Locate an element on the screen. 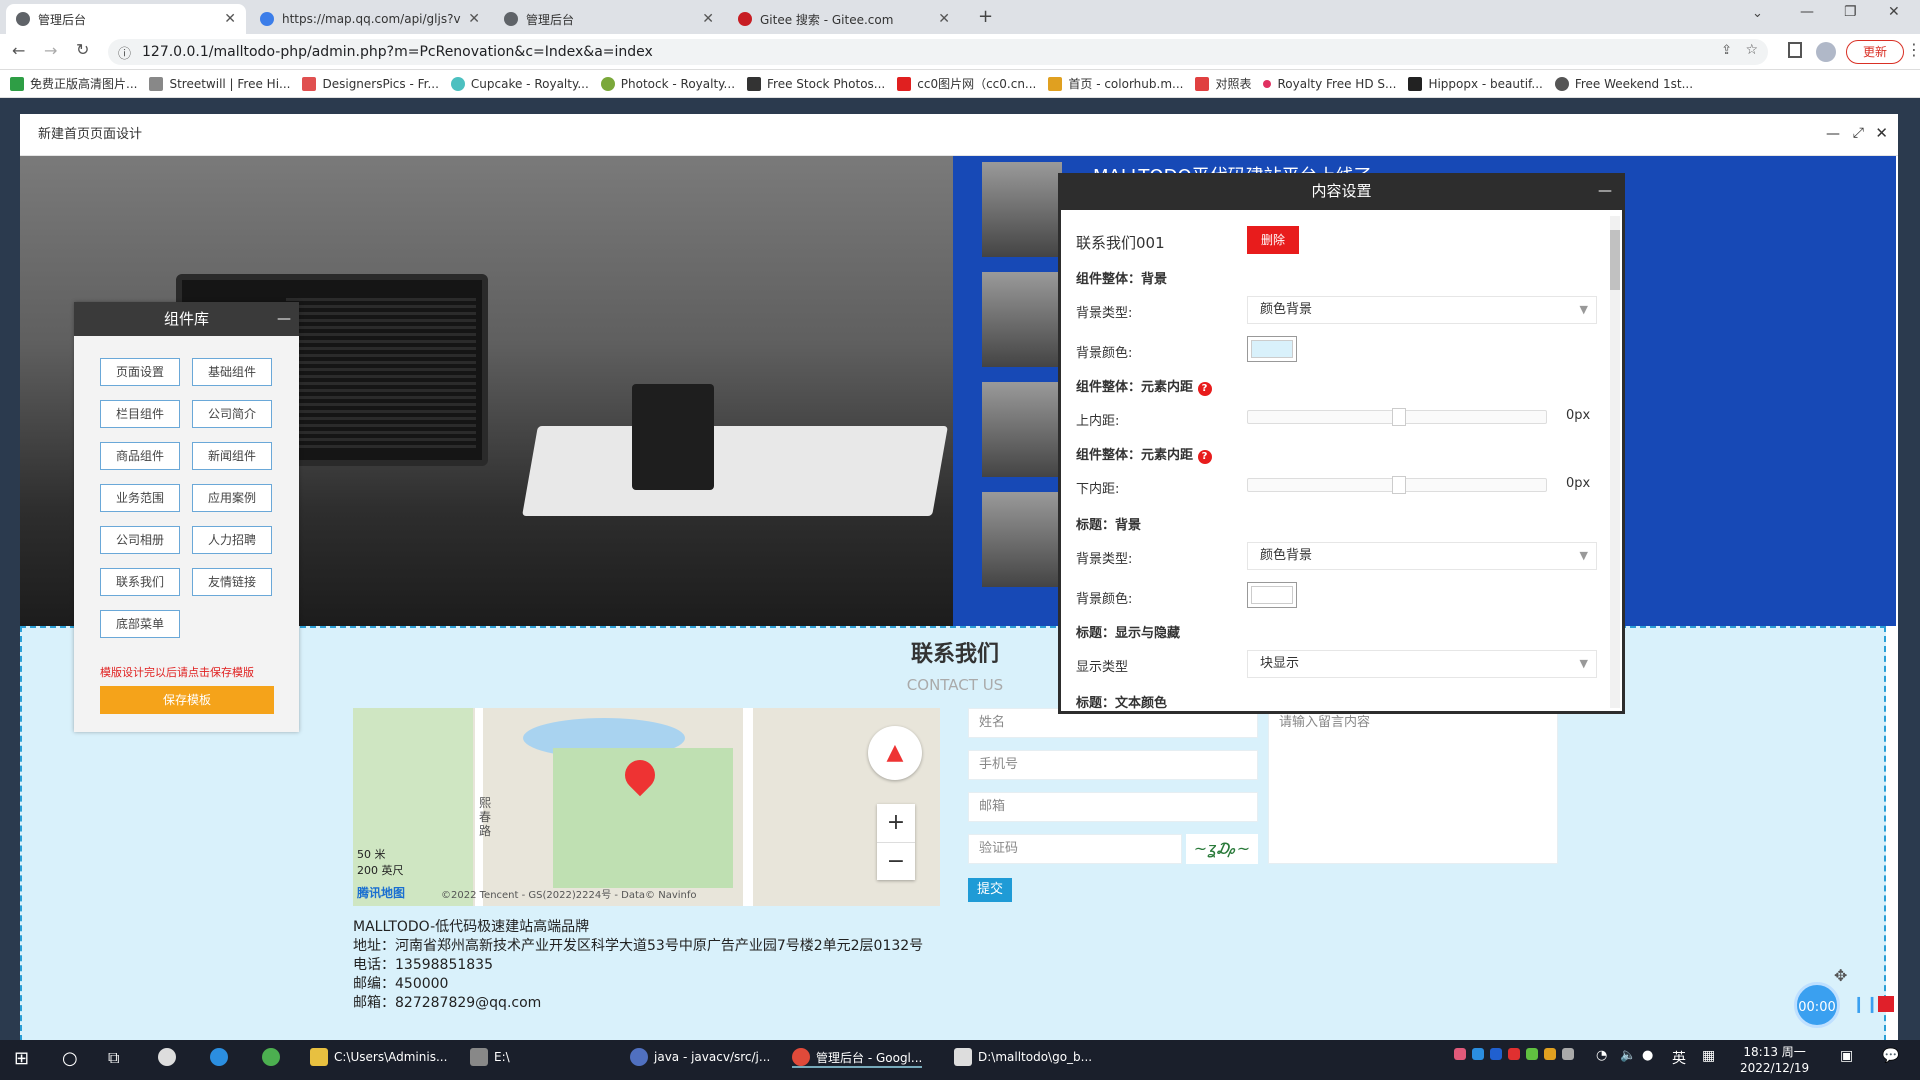 The image size is (1920, 1080). restore-window-icon: ❐ is located at coordinates (1850, 12).